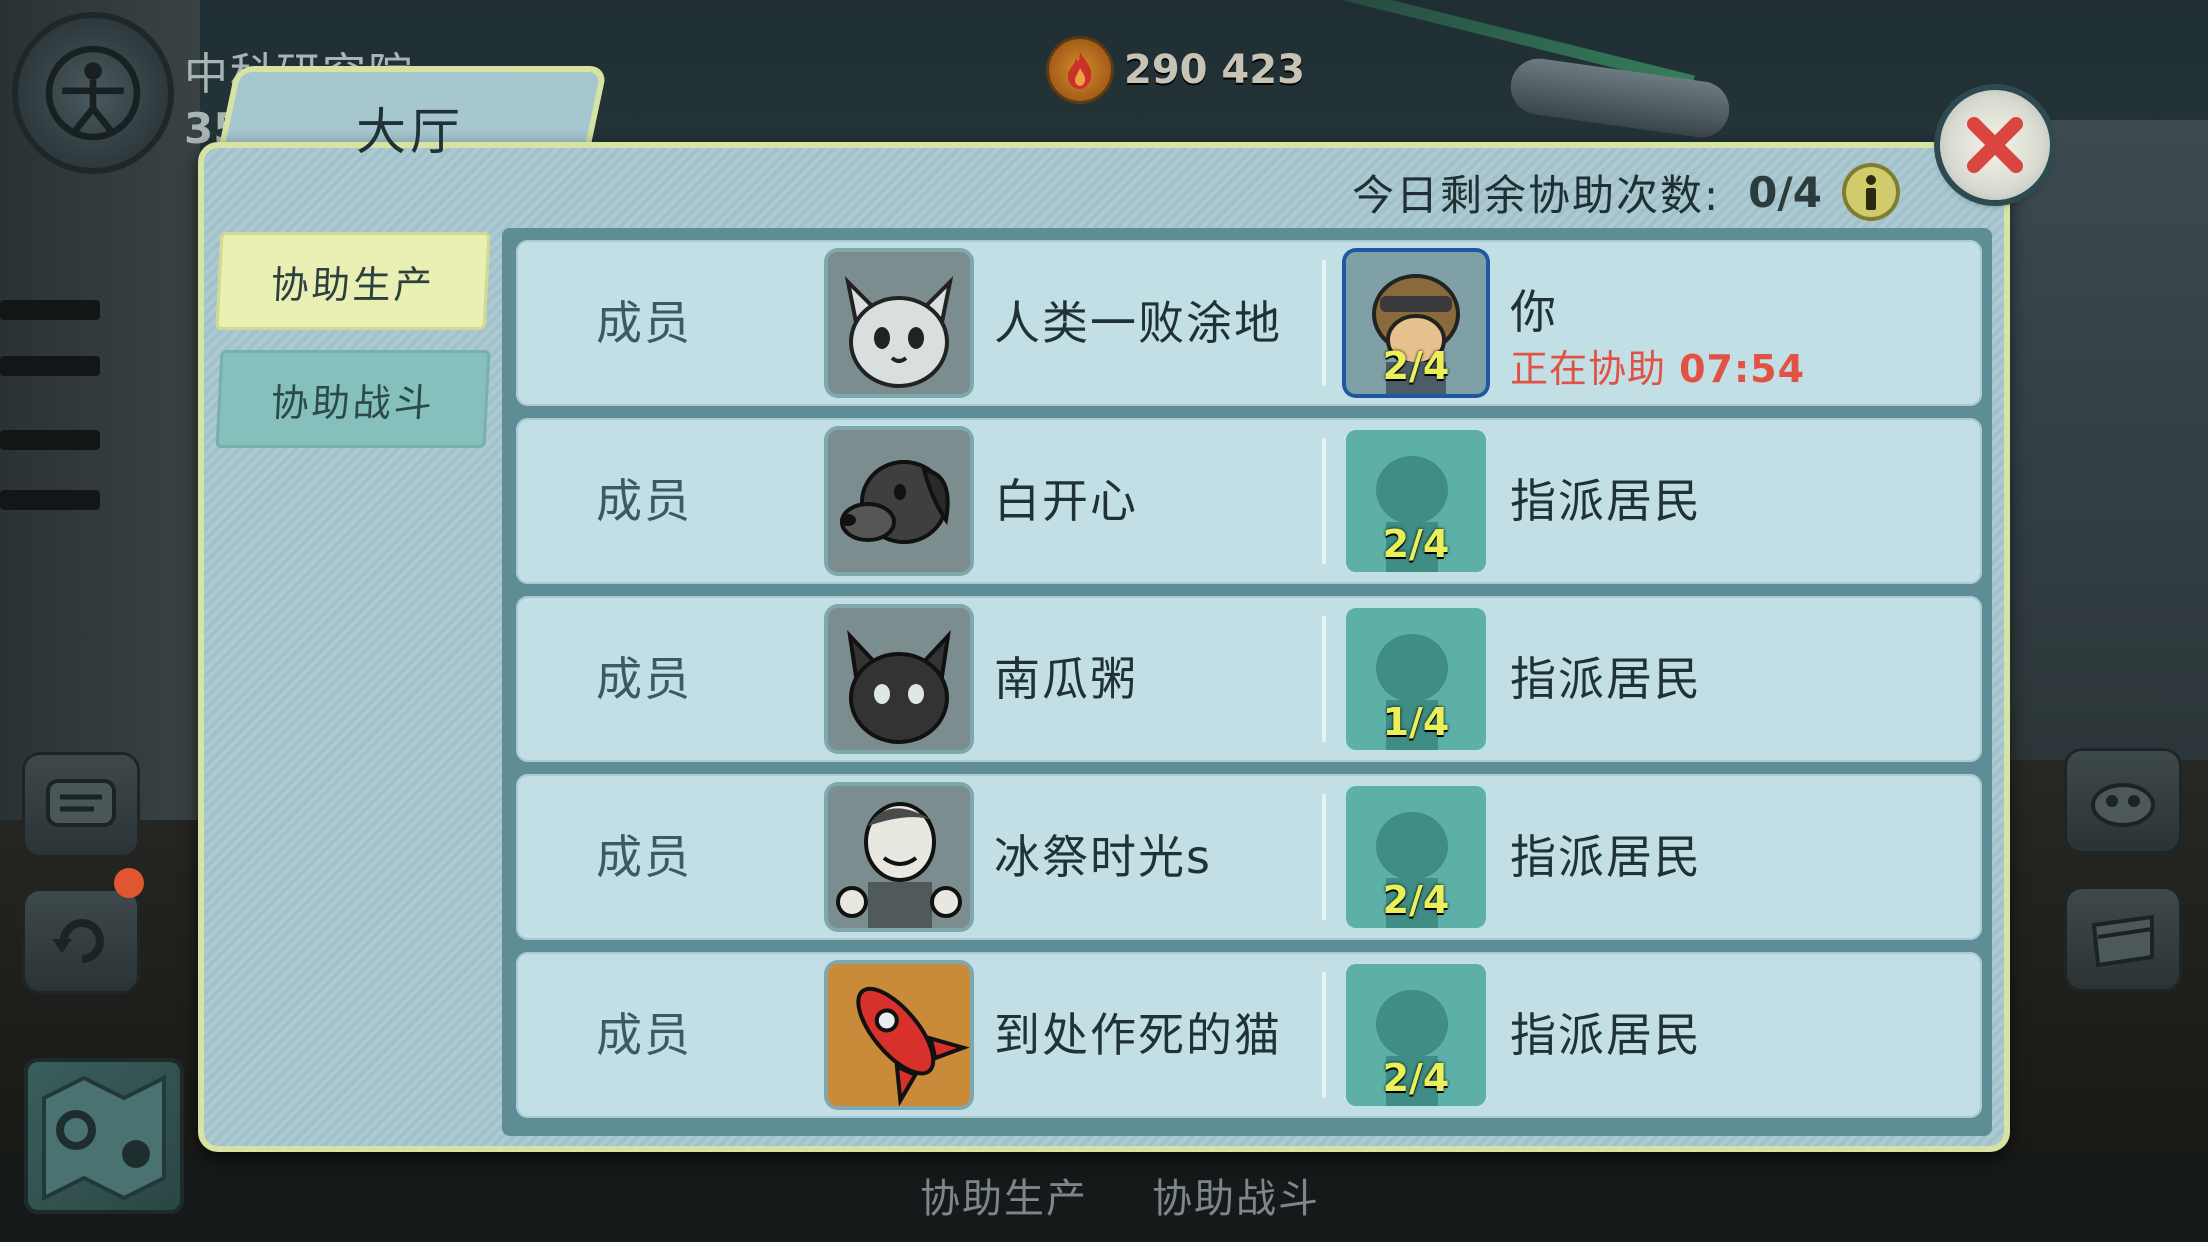  I want to click on map-settings-icon, so click(104, 1138).